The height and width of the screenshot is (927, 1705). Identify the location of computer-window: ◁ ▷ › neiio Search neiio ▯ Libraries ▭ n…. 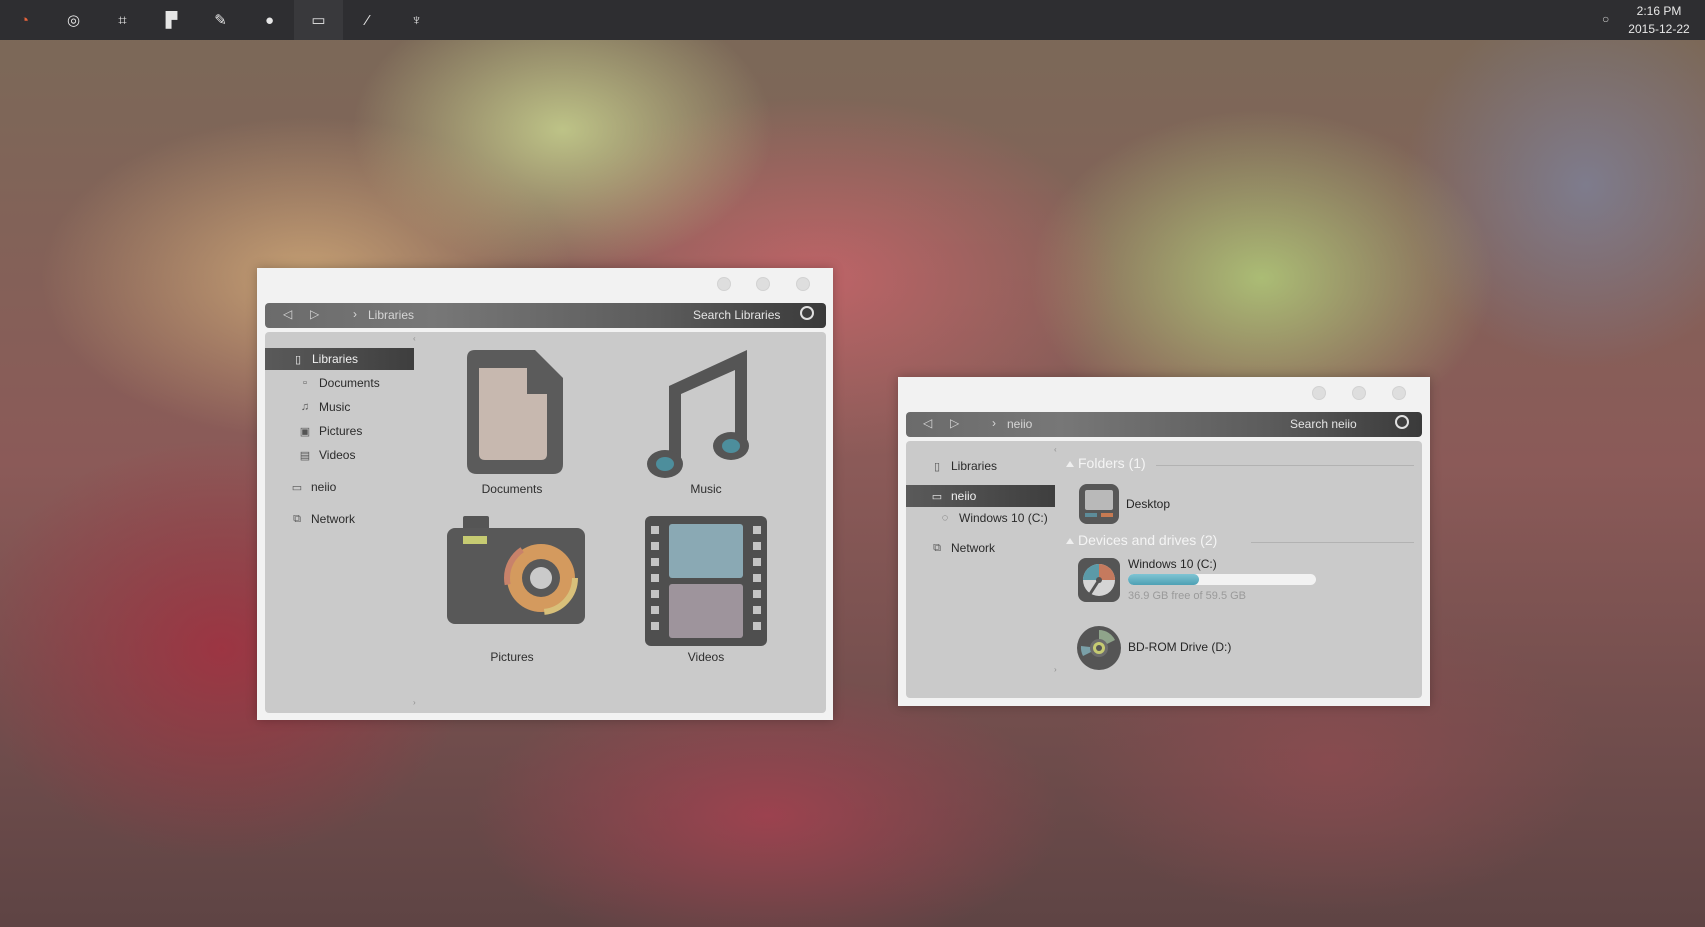
(1164, 541).